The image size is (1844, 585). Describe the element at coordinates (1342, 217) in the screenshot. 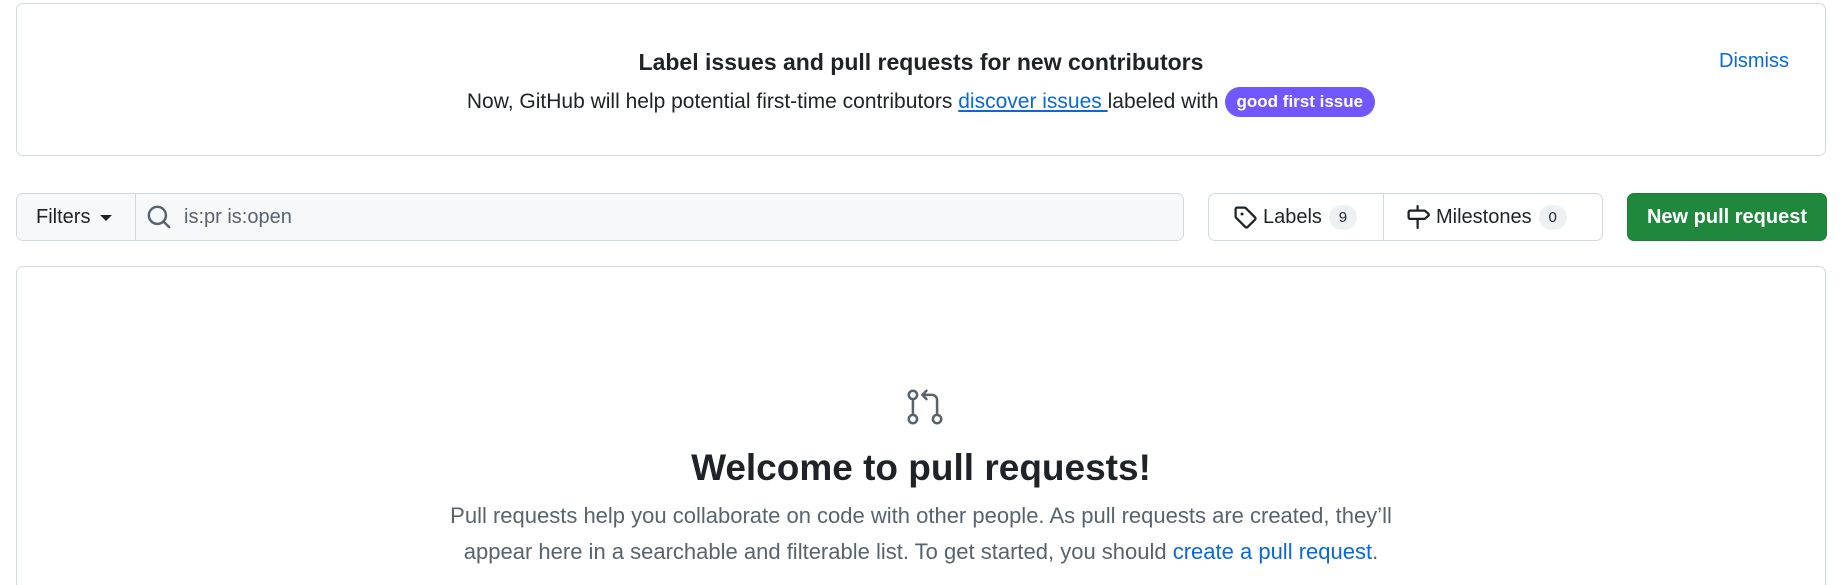

I see `labels-count: 9` at that location.